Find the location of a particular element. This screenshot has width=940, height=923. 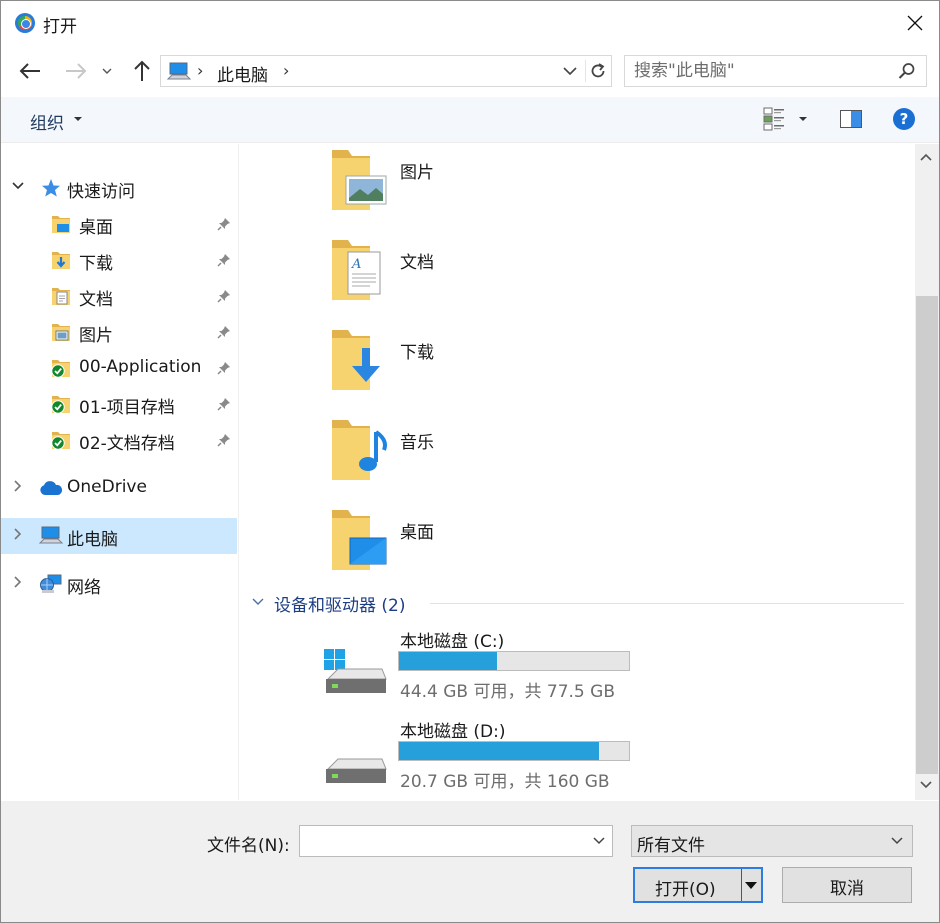

drive-item: 本地磁盘 (D:) 20.7 GB 可用，共 160 GB is located at coordinates (480, 758).